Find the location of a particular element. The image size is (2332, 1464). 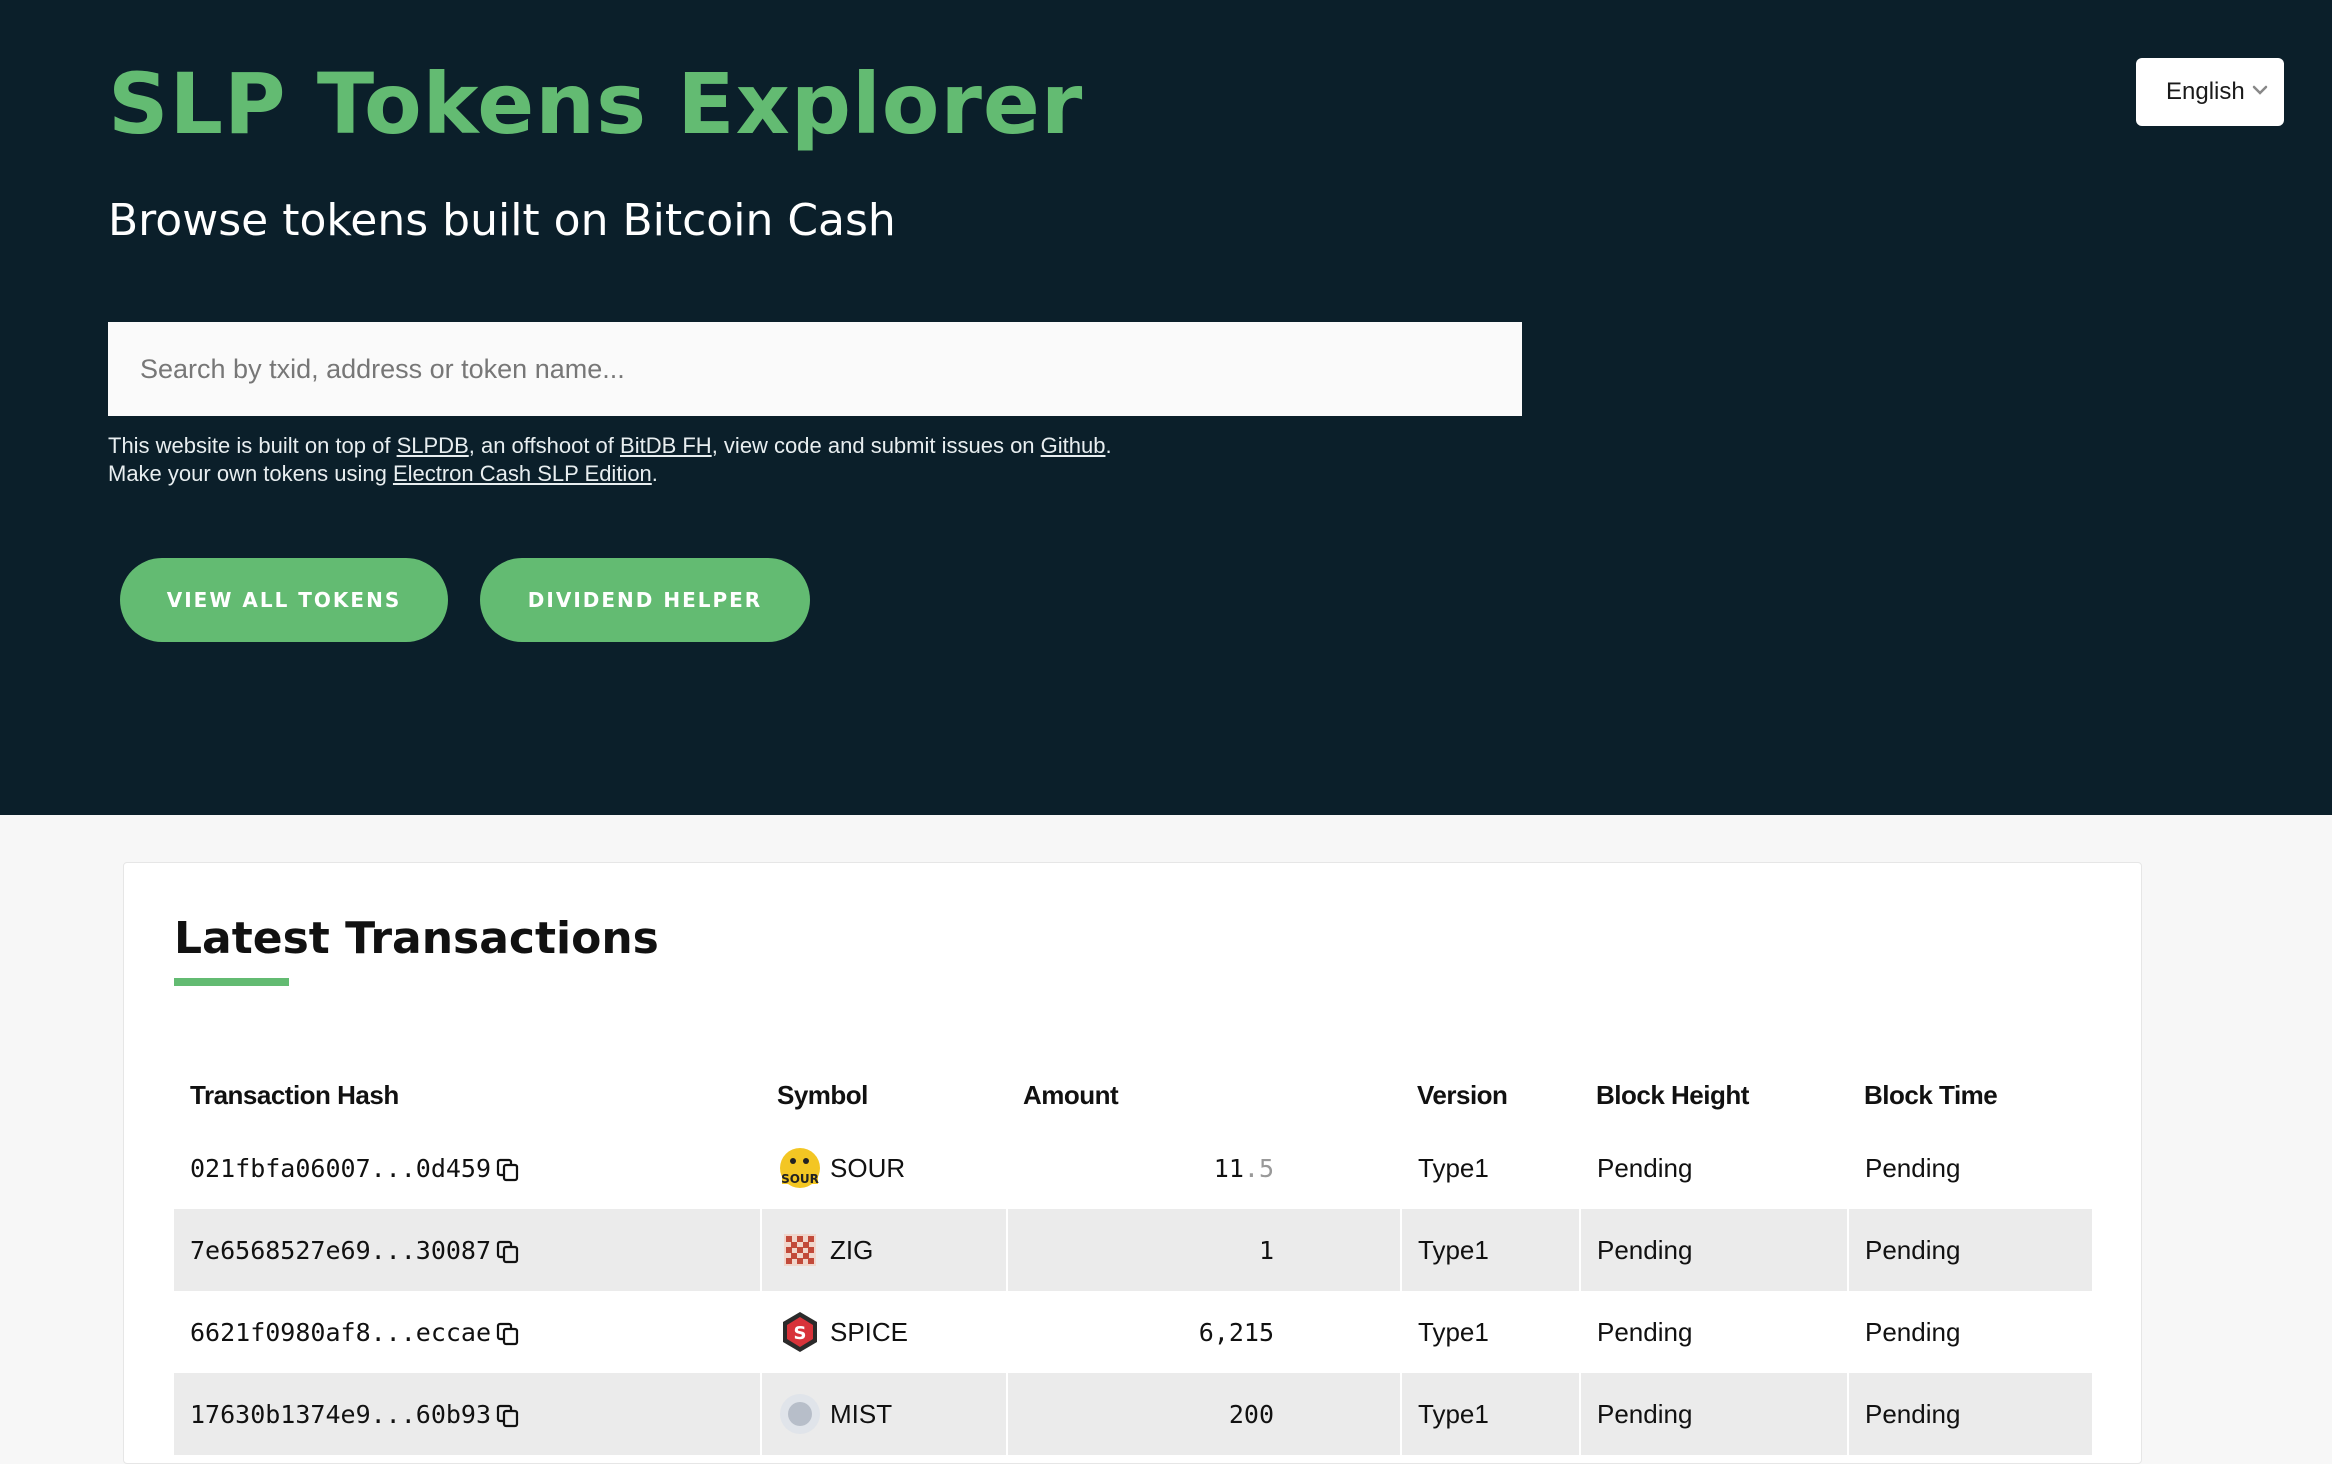

view-all-tokens-button: VIEW ALL TOKENS is located at coordinates (284, 600).